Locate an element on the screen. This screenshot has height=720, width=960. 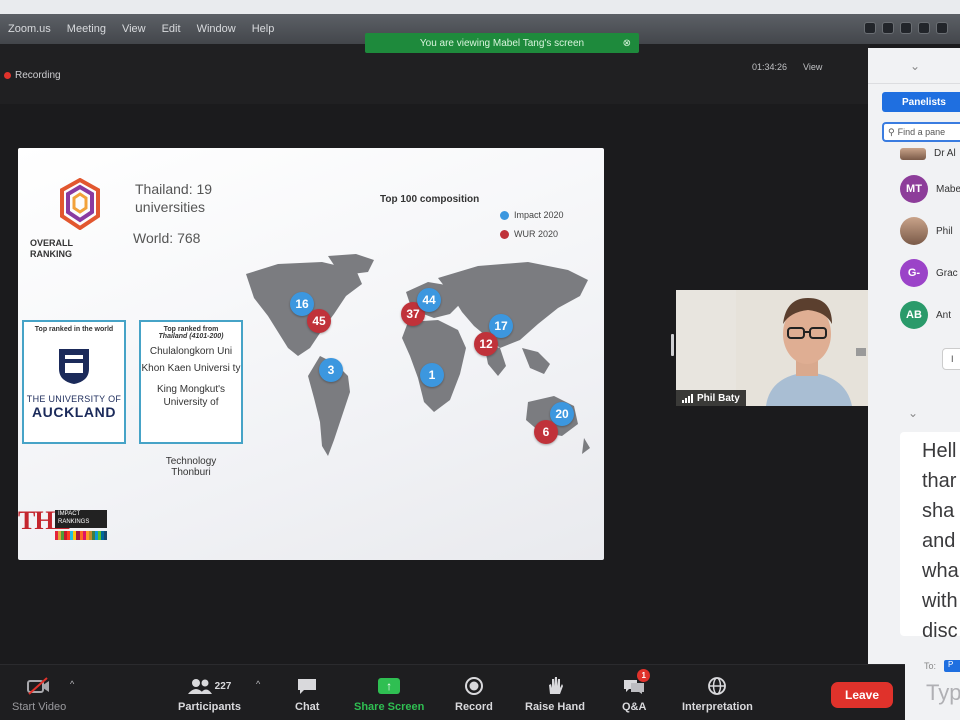
qa-button: 1 Q&A is located at coordinates (636, 691).